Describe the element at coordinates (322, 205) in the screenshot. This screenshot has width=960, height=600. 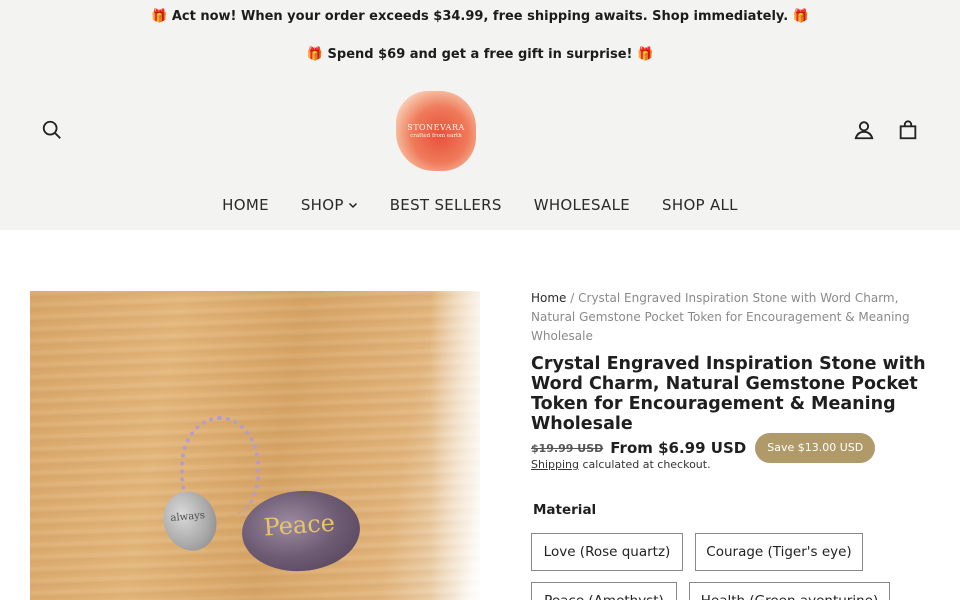
I see `nav-shop-label: SHOP` at that location.